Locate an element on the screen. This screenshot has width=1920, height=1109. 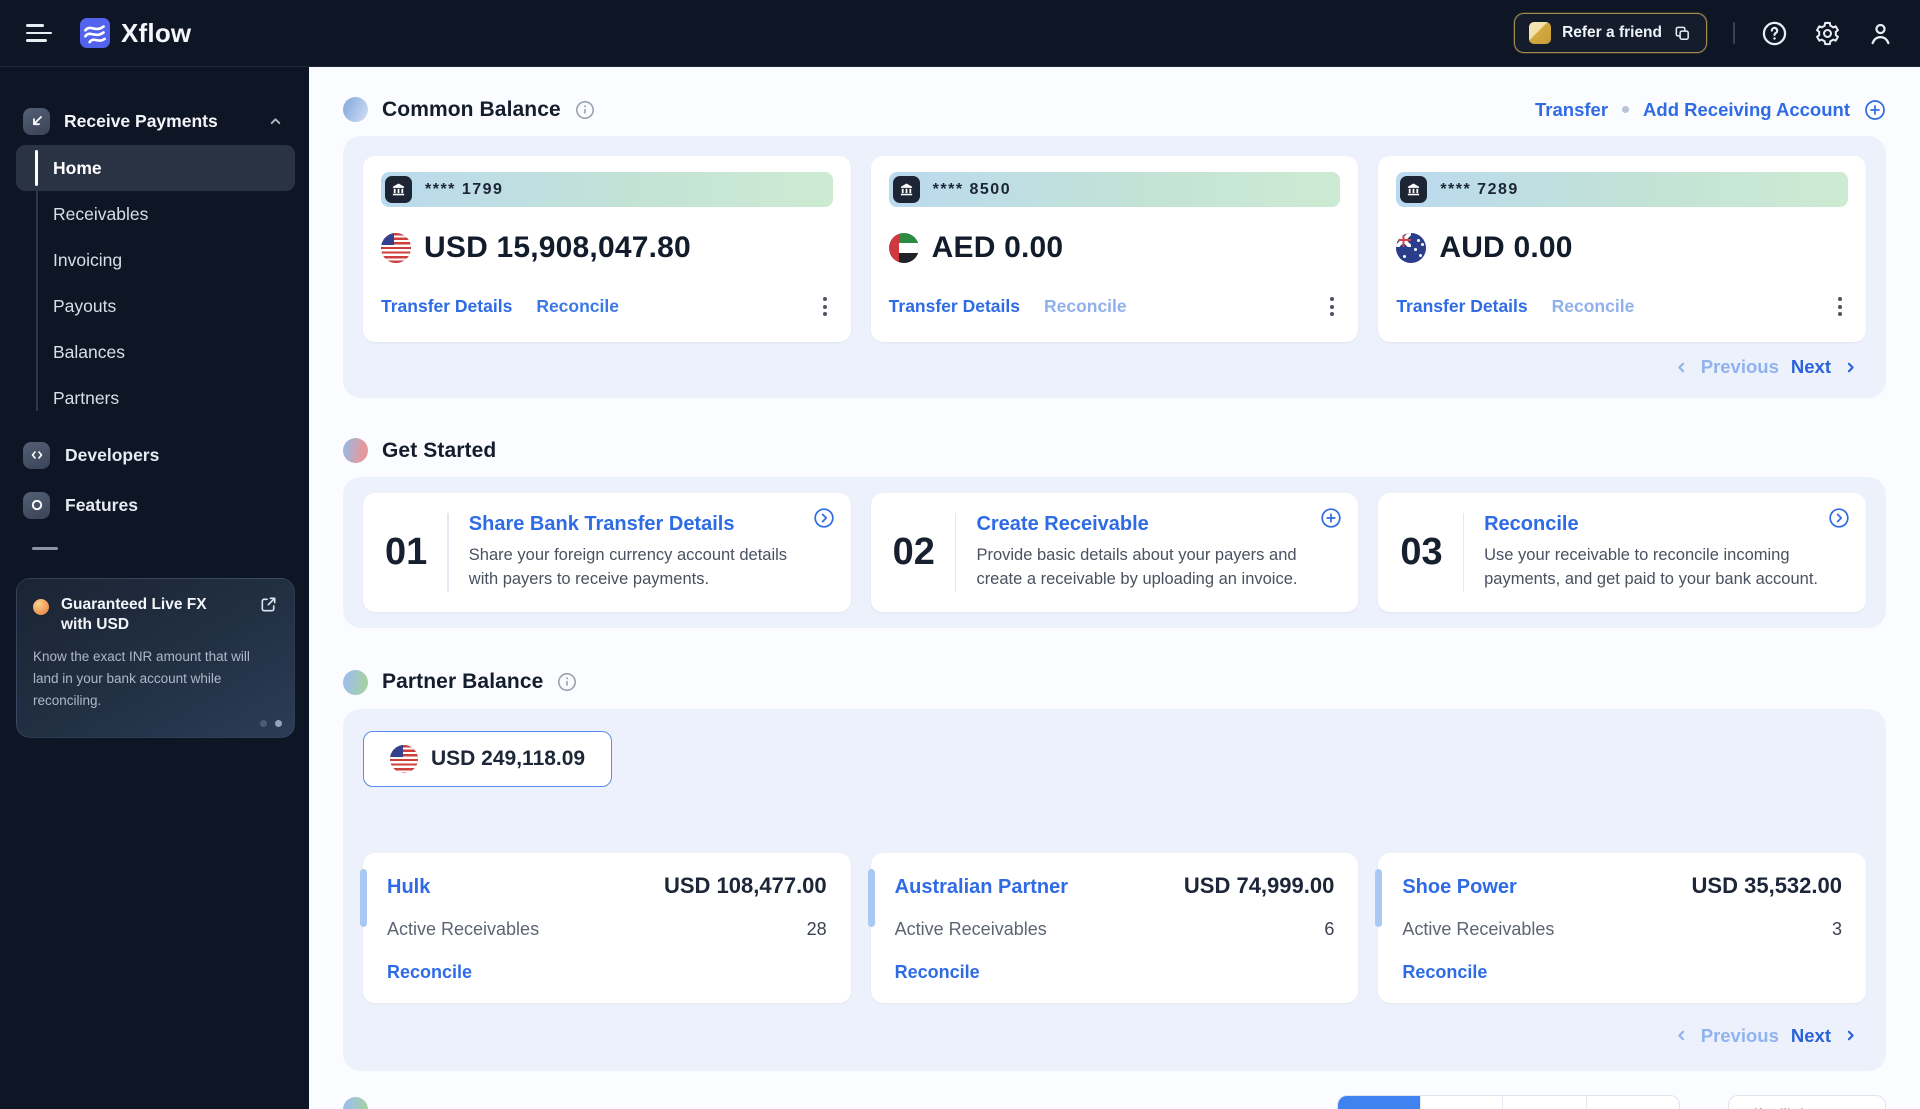
gift-card-icon is located at coordinates (1540, 33).